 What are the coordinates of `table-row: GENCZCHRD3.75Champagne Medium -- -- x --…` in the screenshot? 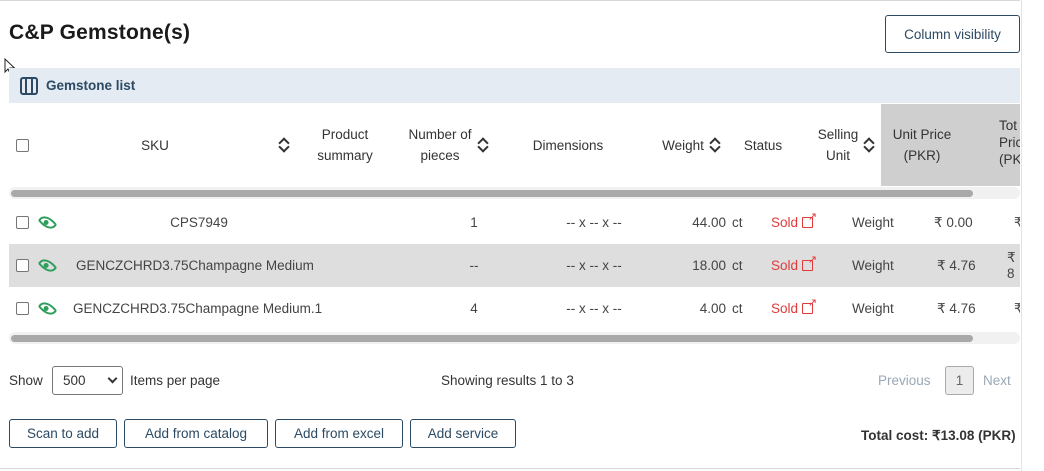 It's located at (514, 265).